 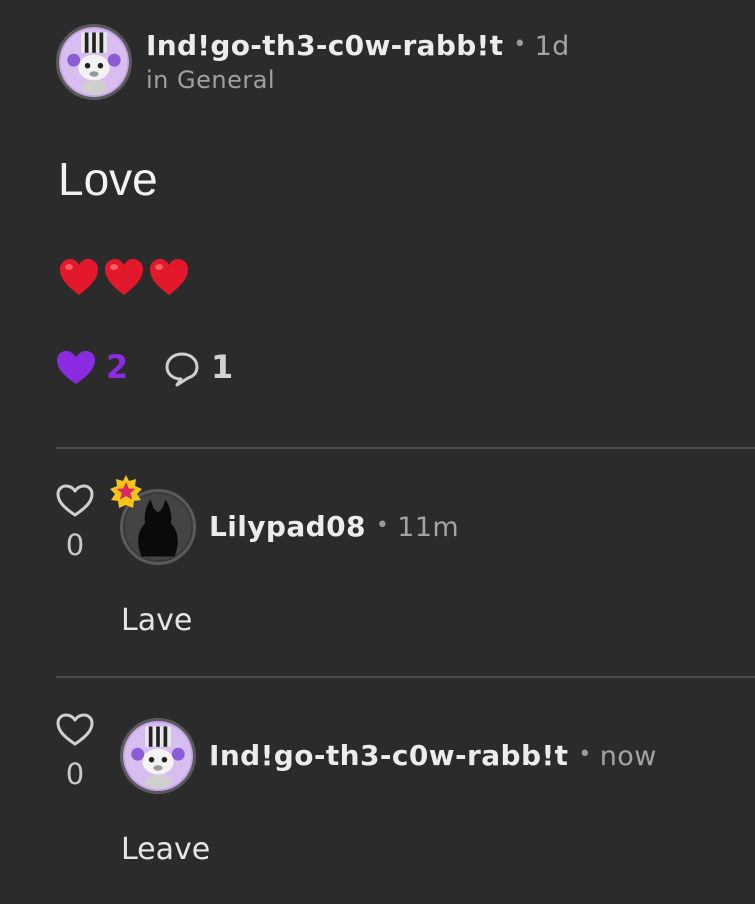 What do you see at coordinates (388, 755) in the screenshot?
I see `comment-author-name: Ind!go-th3-c0w-rabb!t` at bounding box center [388, 755].